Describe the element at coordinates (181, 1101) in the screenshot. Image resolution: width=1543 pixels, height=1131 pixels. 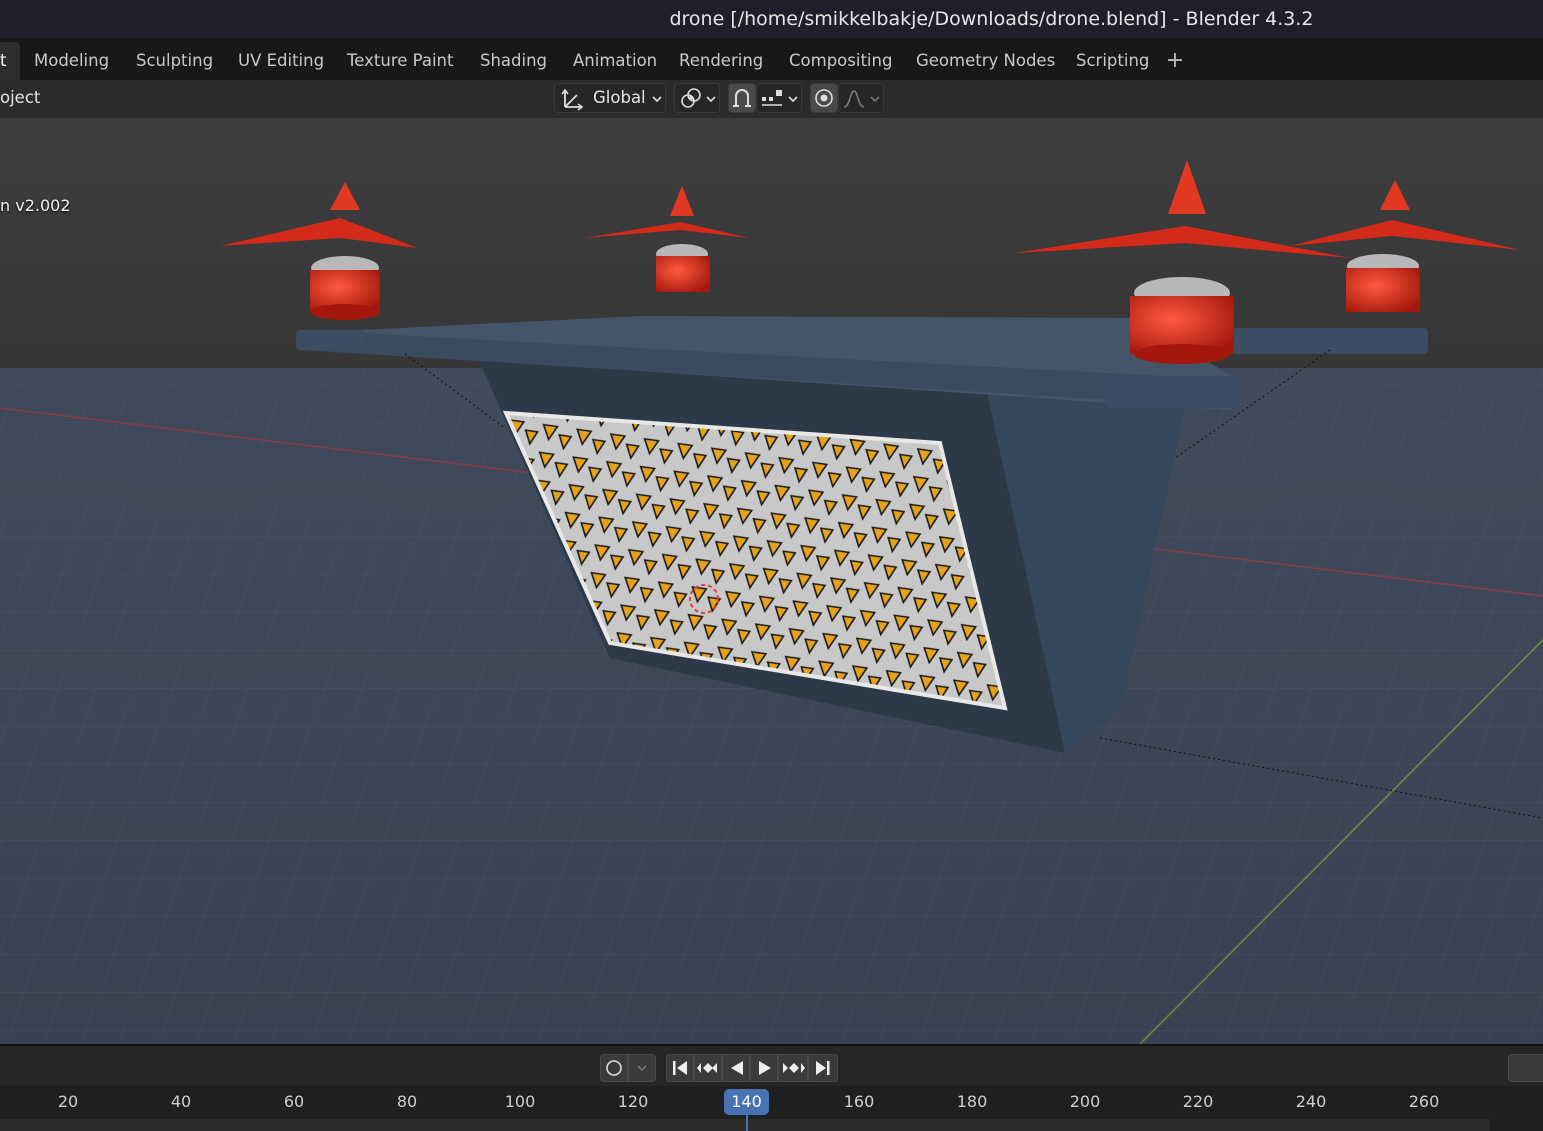
I see `frame-tick: 40` at that location.